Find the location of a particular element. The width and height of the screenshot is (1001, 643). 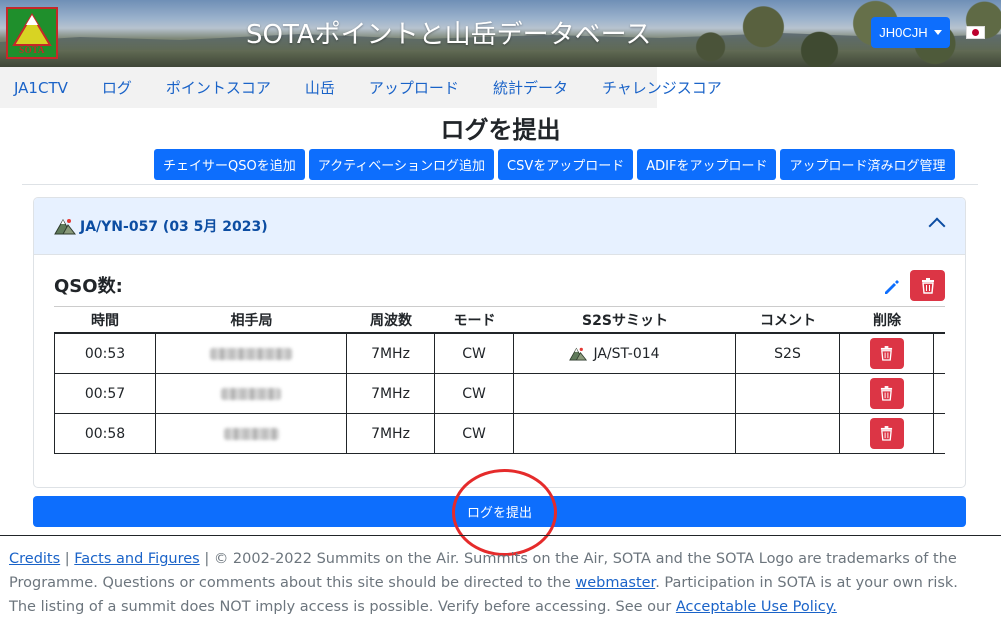

facts-figures-link: Facts and Figures is located at coordinates (136, 559).